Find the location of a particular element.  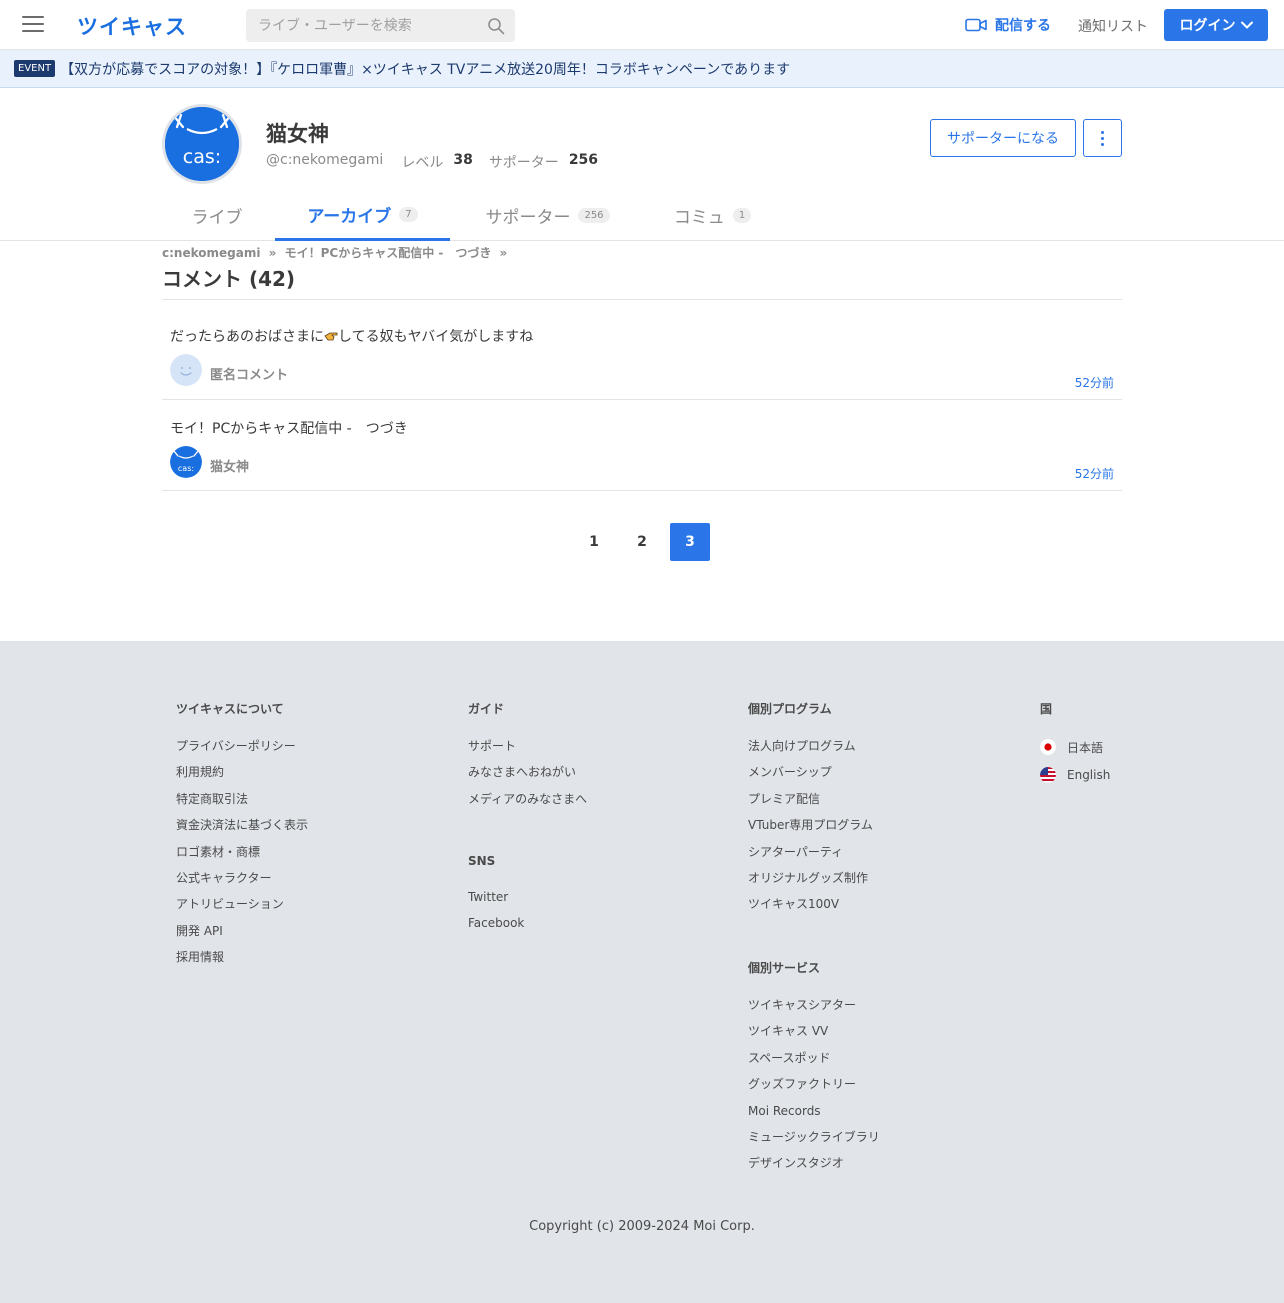

comment-user: 猫女神 is located at coordinates (229, 465).